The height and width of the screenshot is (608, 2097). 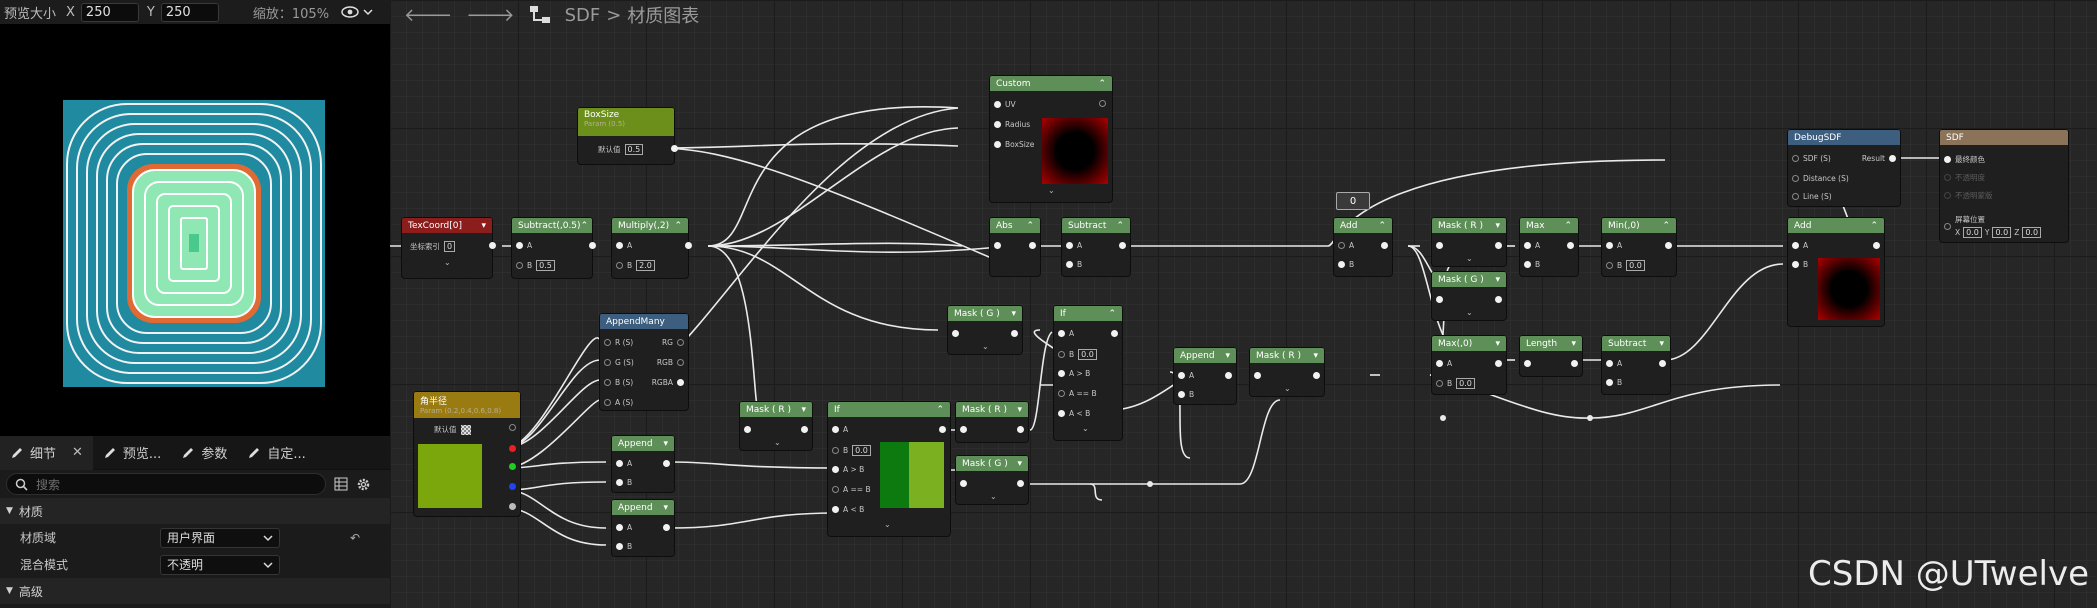 What do you see at coordinates (1639, 247) in the screenshot?
I see `node-min-zero: Min(,0) ⌃ A B 0.0` at bounding box center [1639, 247].